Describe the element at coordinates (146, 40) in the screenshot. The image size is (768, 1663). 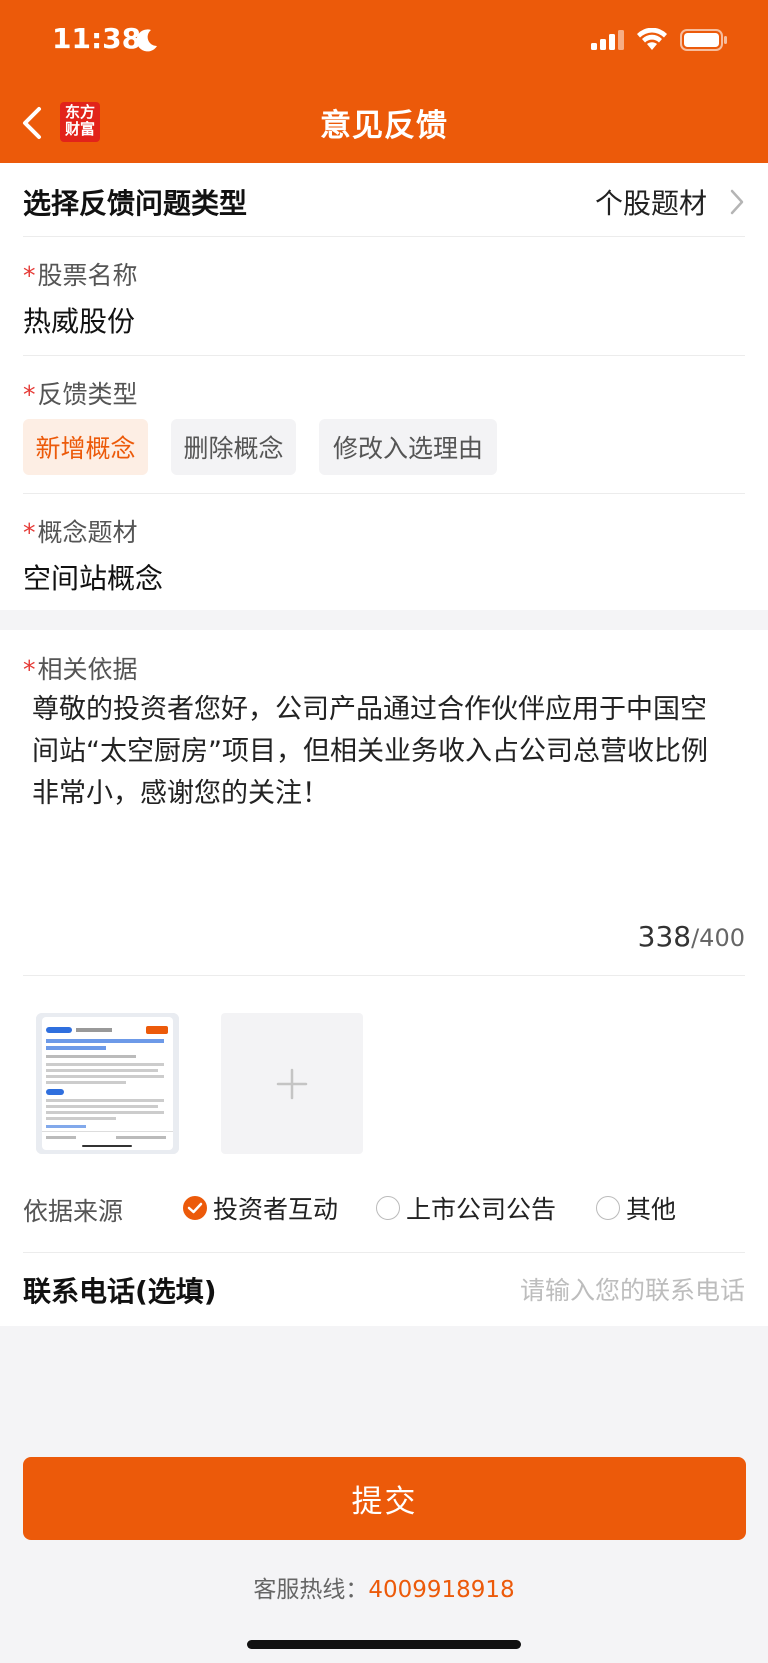
I see `moon-icon` at that location.